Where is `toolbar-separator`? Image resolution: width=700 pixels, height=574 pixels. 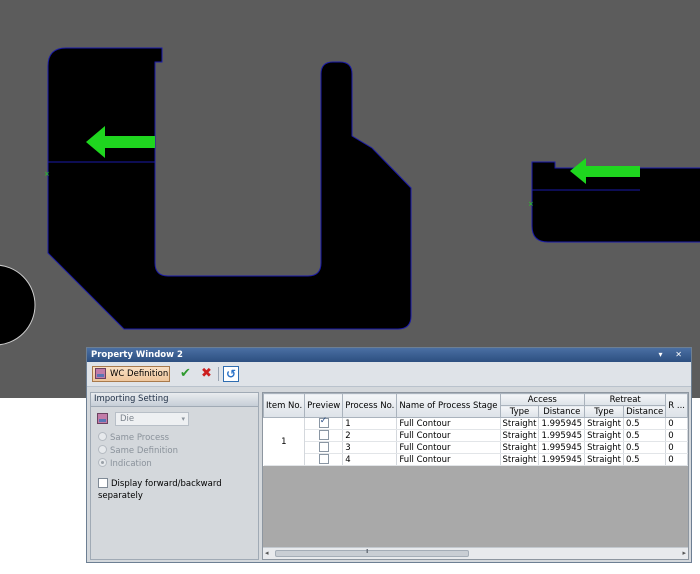
toolbar-separator is located at coordinates (218, 374).